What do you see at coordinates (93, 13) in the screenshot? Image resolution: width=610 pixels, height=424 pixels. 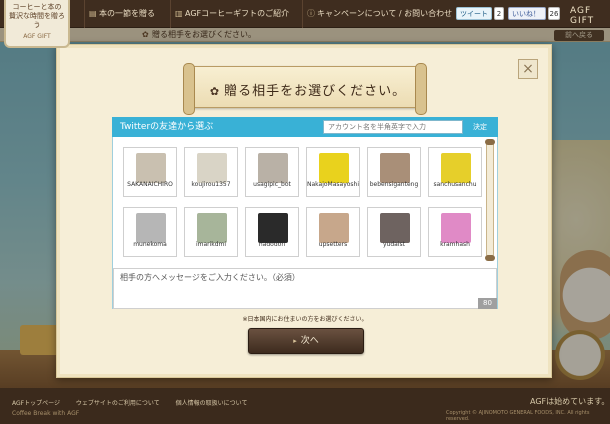 I see `book-icon: ▤` at bounding box center [93, 13].